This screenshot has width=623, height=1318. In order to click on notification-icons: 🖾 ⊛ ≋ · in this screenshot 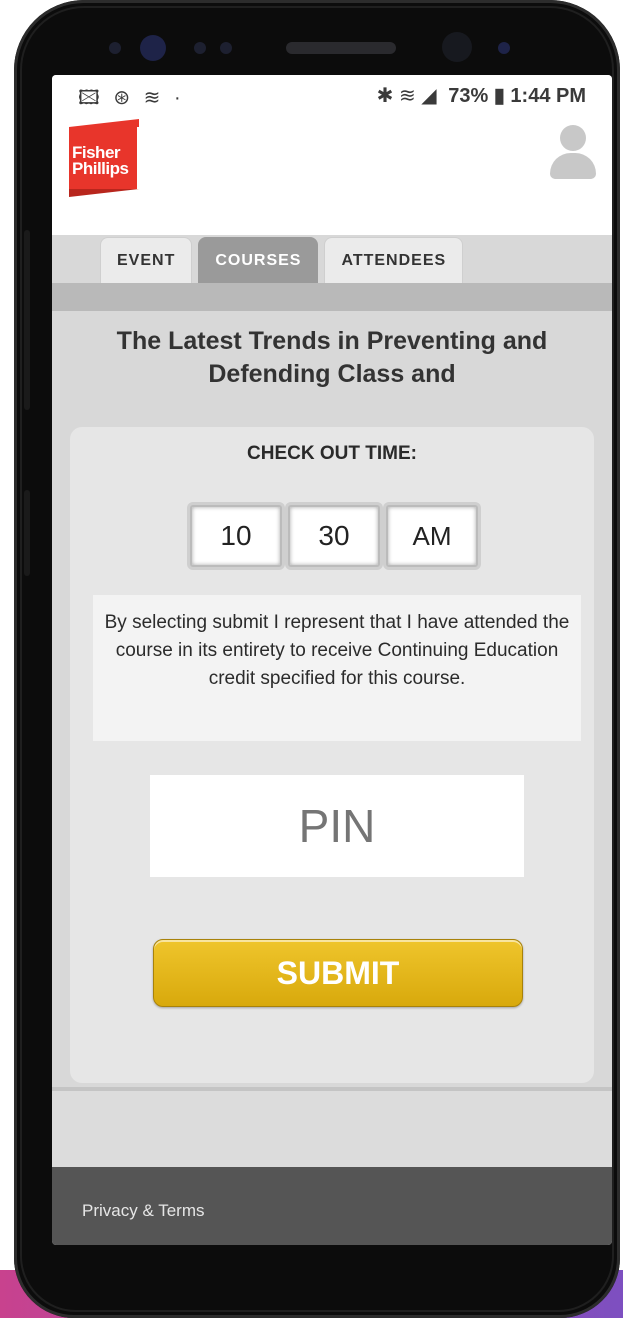, I will do `click(131, 98)`.